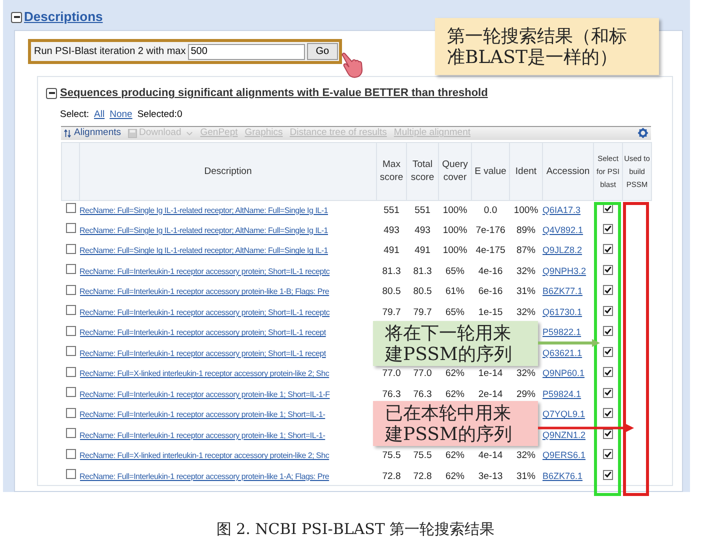  I want to click on accession-link: B6ZK76.1, so click(562, 475).